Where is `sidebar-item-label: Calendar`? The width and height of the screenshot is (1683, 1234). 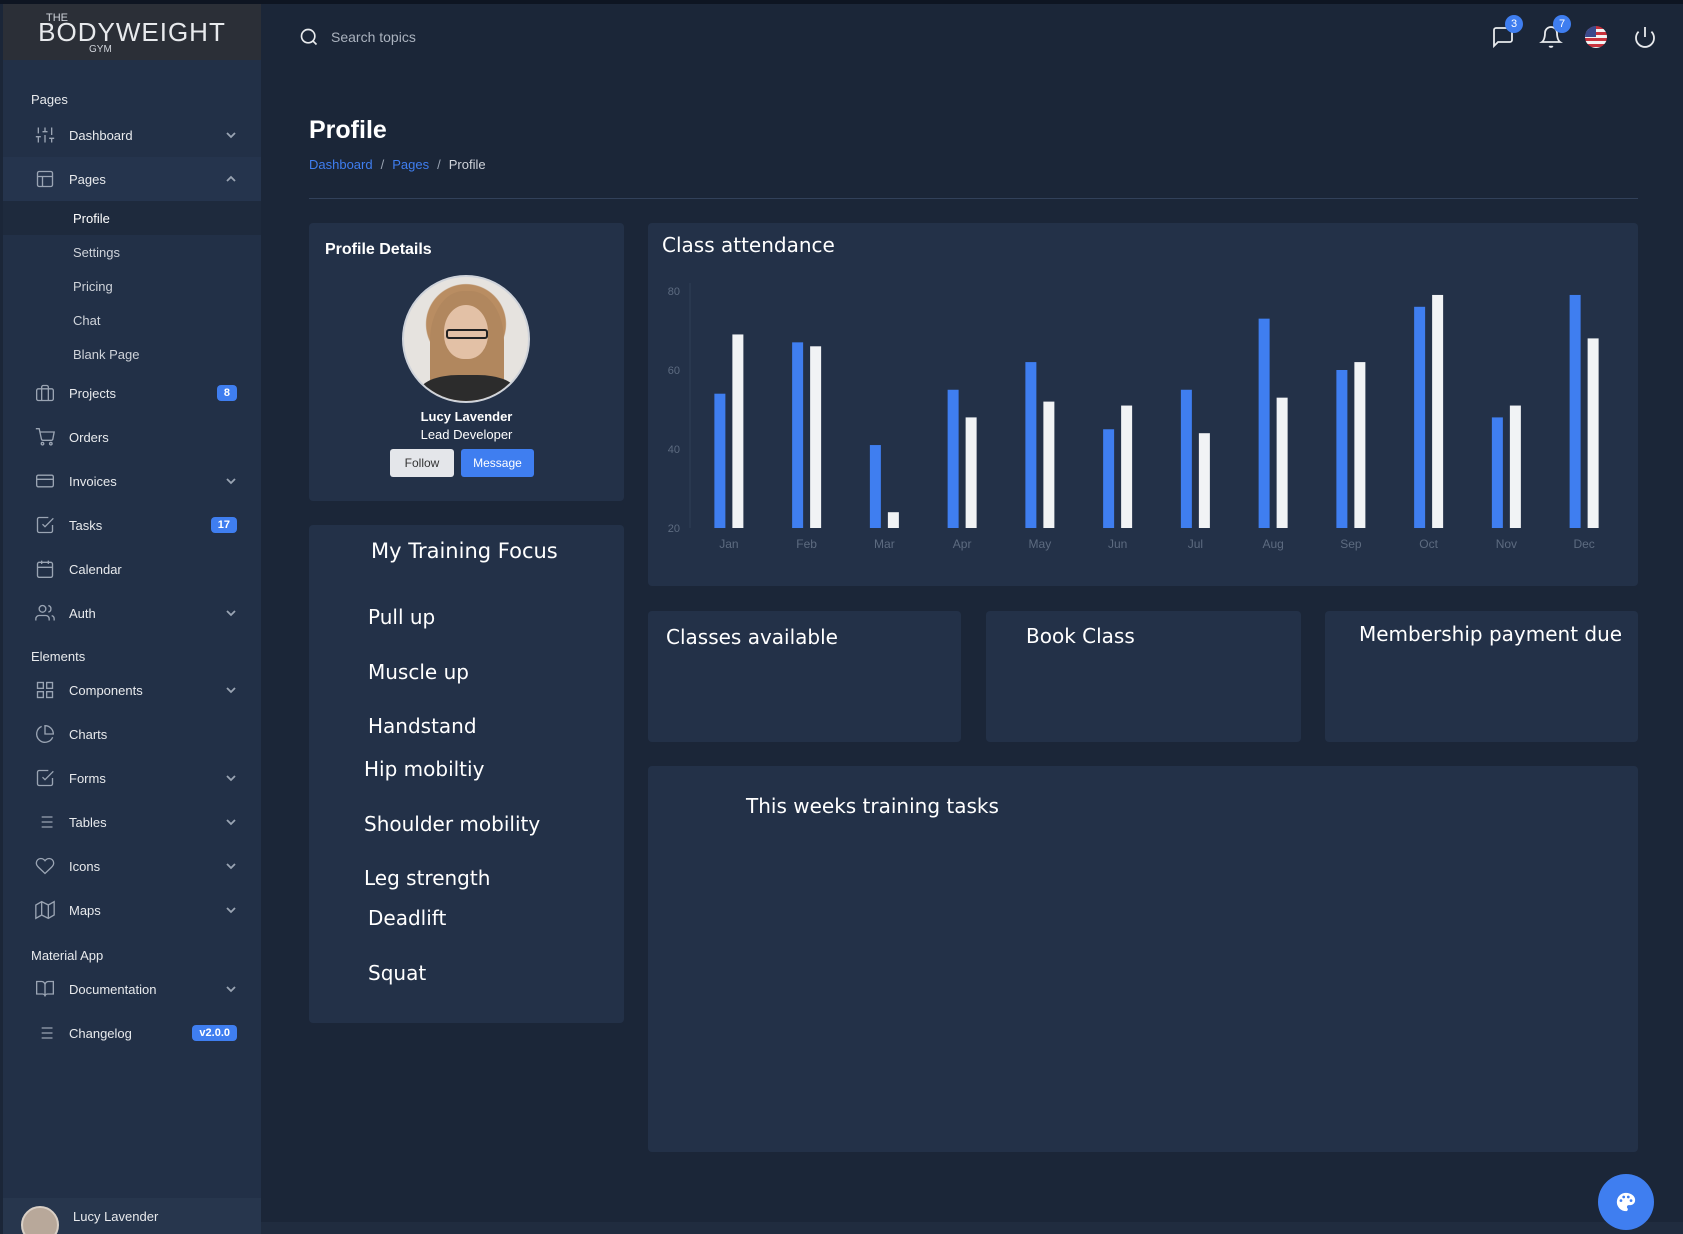
sidebar-item-label: Calendar is located at coordinates (95, 569).